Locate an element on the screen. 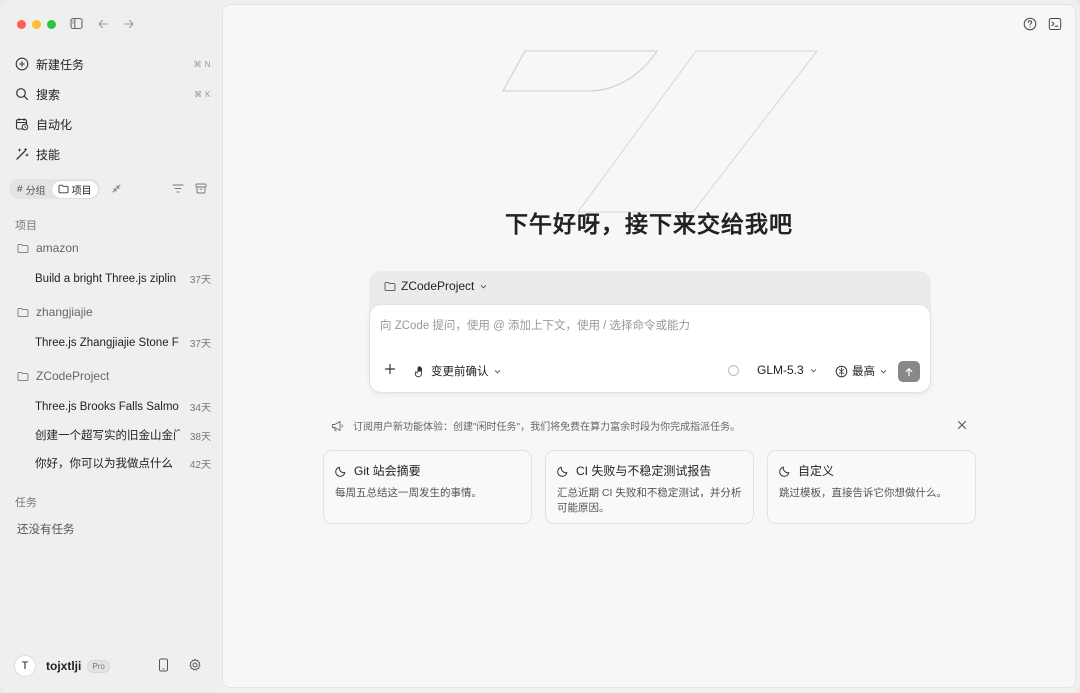 This screenshot has width=1080, height=693. calendar-clock-icon is located at coordinates (22, 124).